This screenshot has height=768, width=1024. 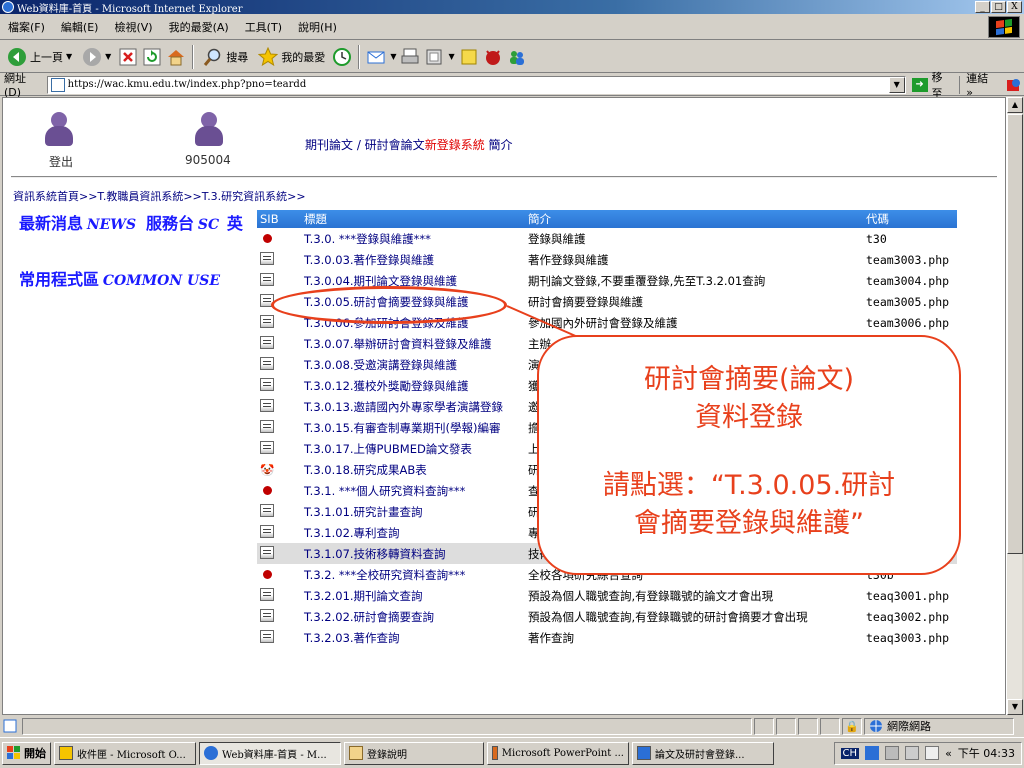 I want to click on history-icon, so click(x=342, y=57).